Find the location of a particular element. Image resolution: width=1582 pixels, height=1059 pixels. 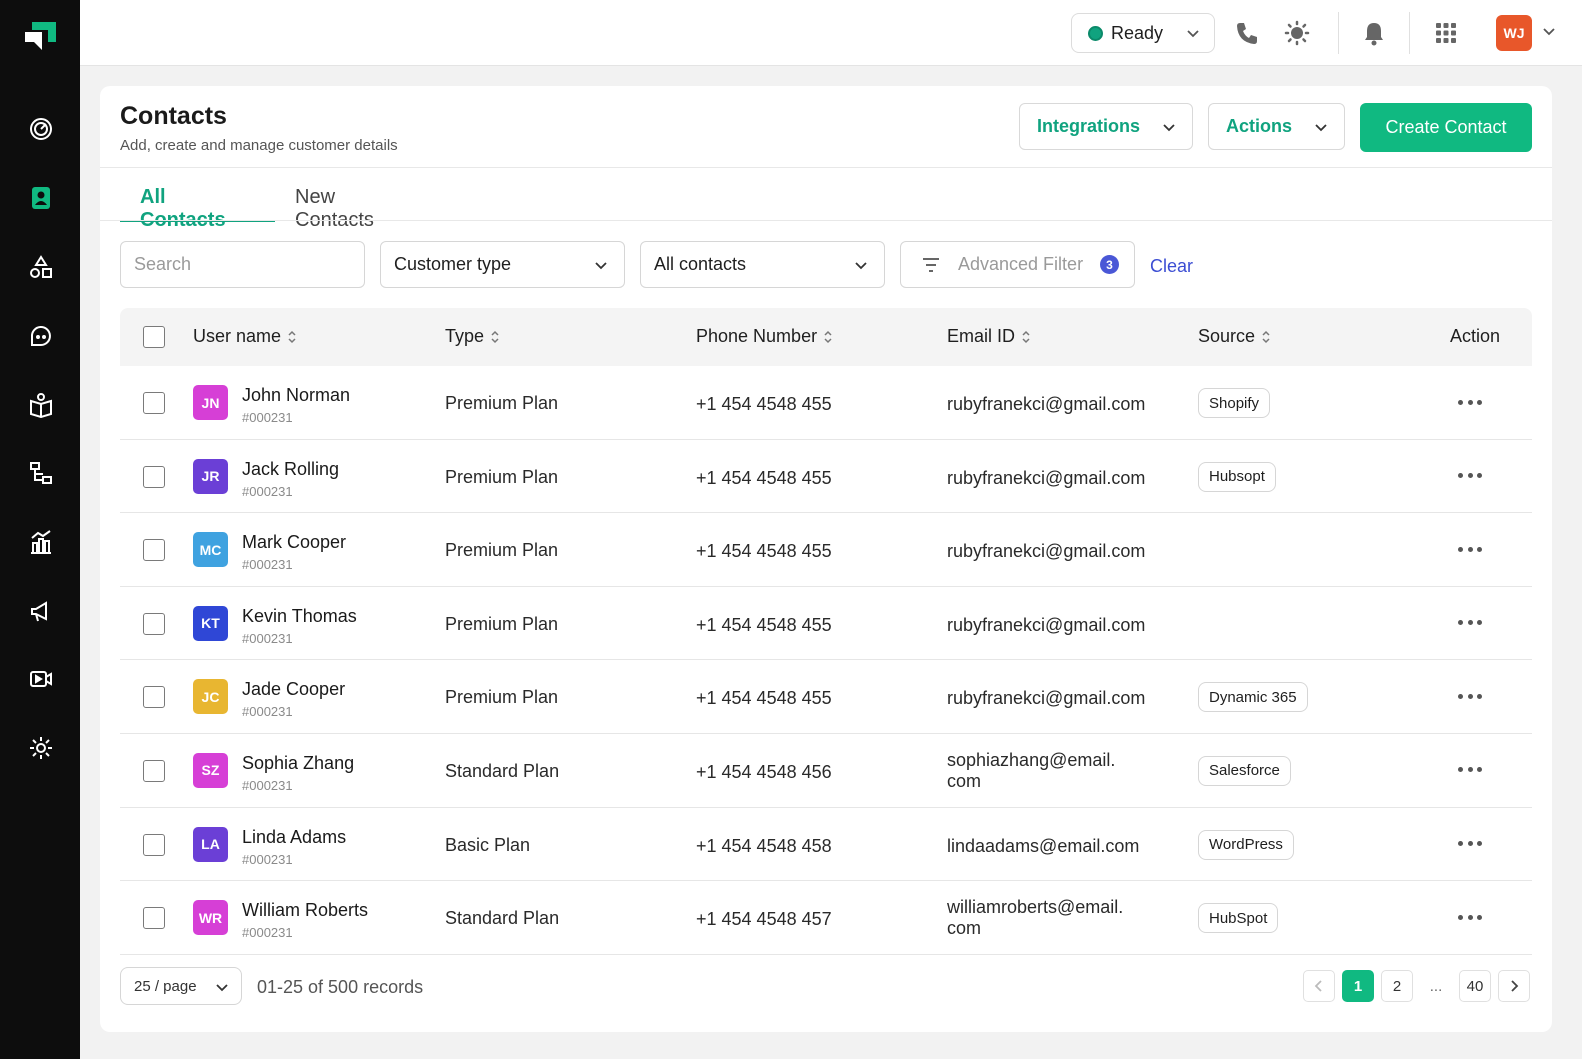

nav-knowledge is located at coordinates (41, 405).